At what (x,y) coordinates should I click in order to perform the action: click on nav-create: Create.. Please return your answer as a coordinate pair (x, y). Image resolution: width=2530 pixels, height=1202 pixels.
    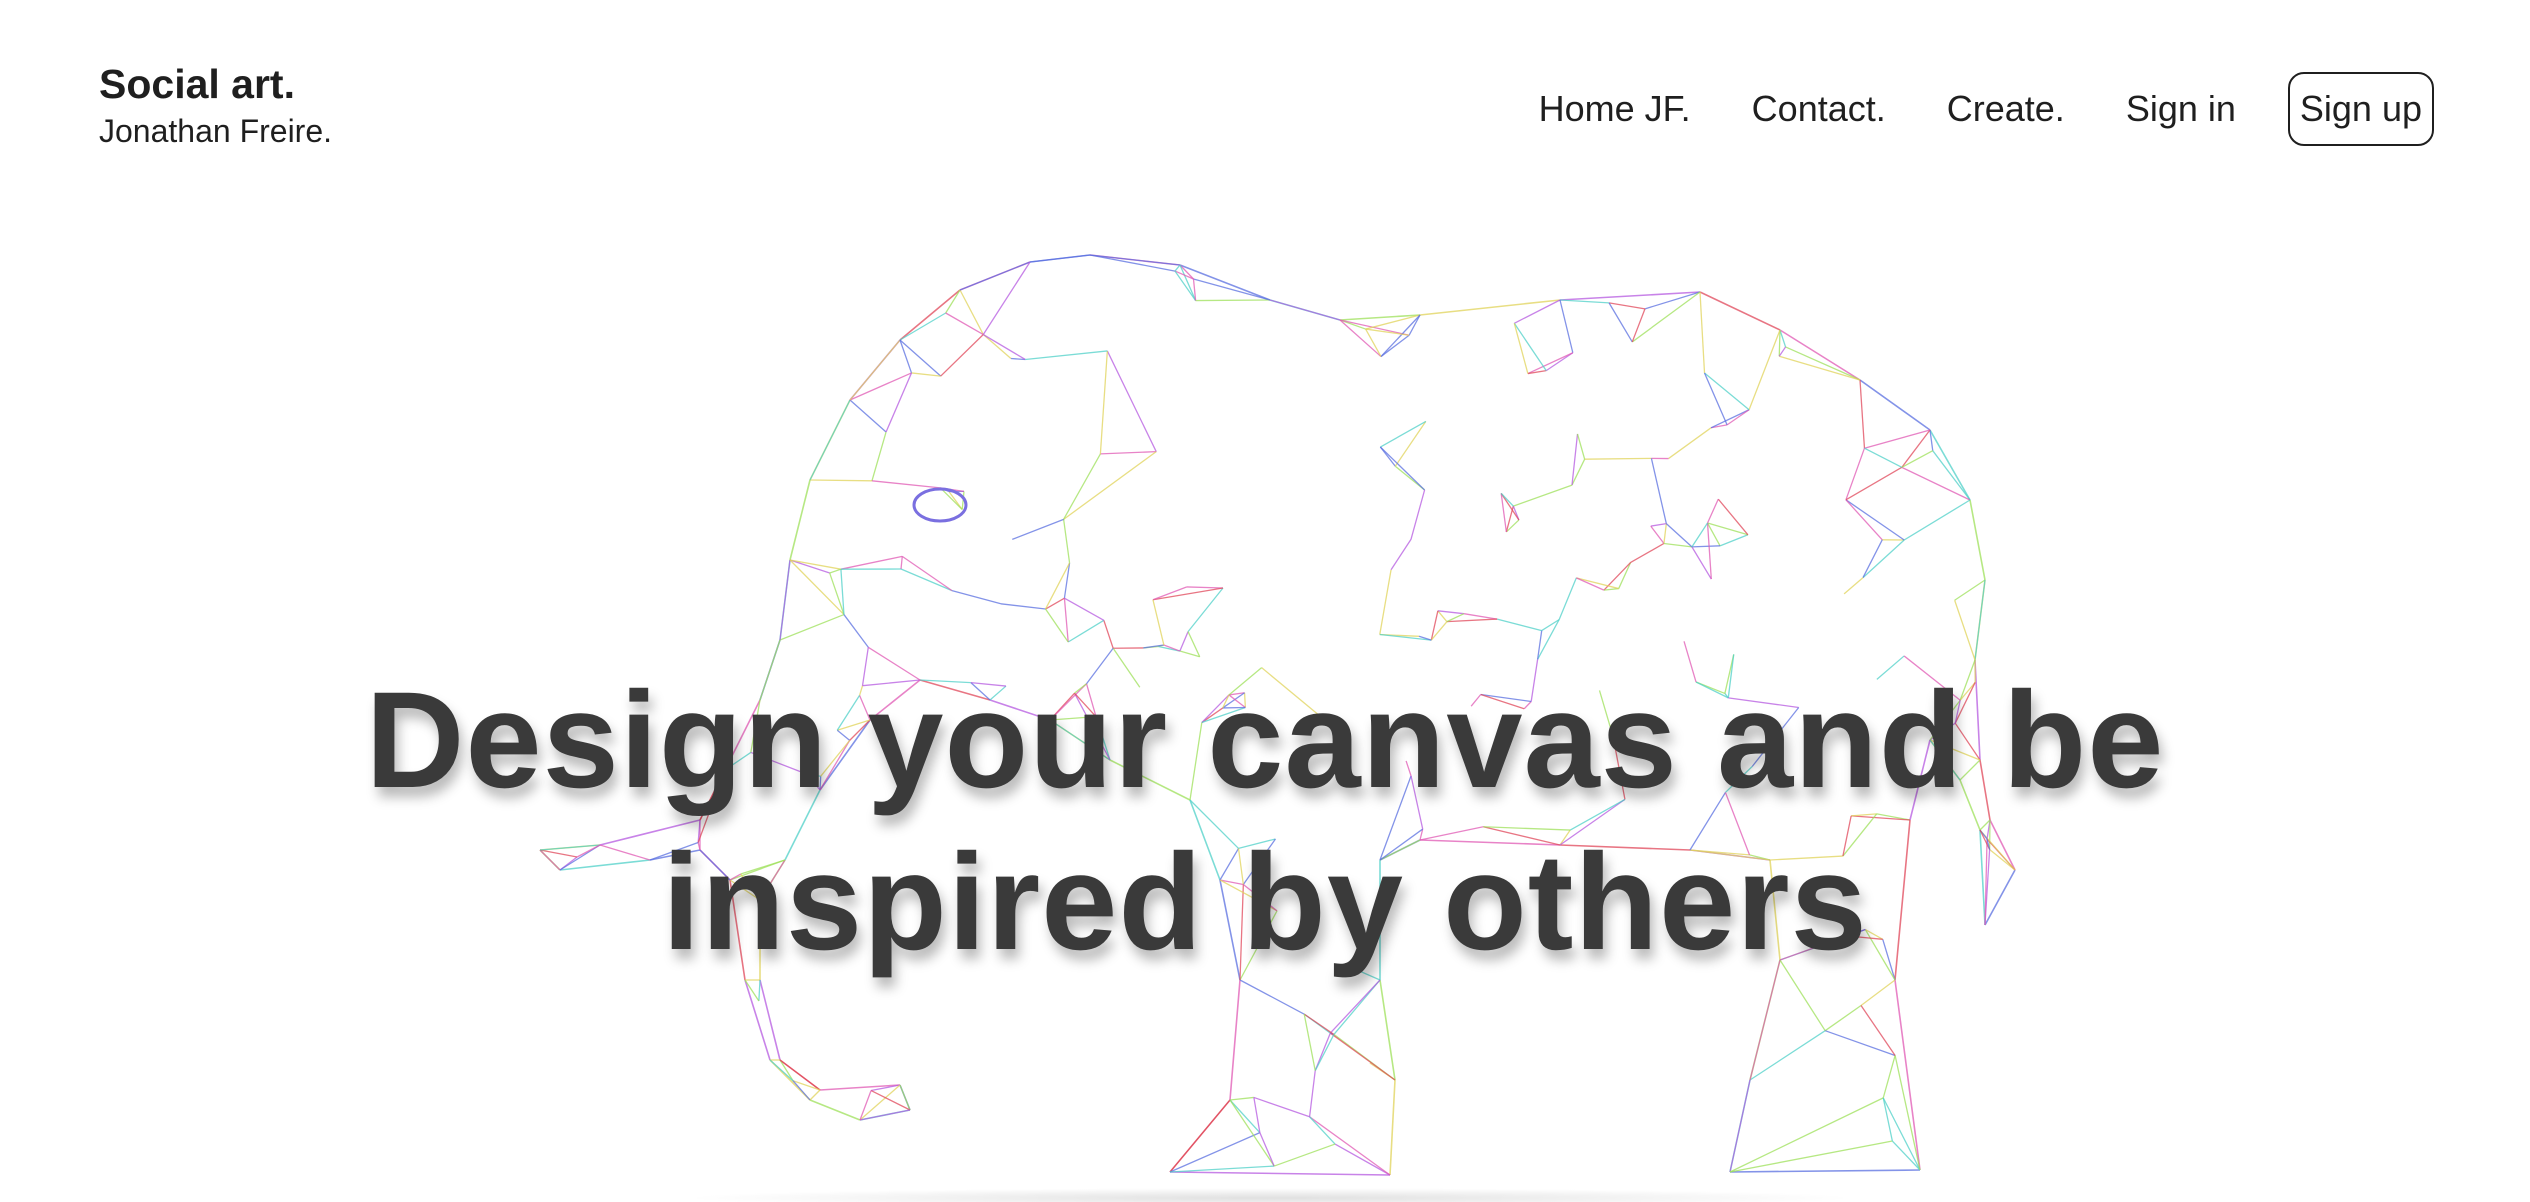
    Looking at the image, I should click on (2006, 109).